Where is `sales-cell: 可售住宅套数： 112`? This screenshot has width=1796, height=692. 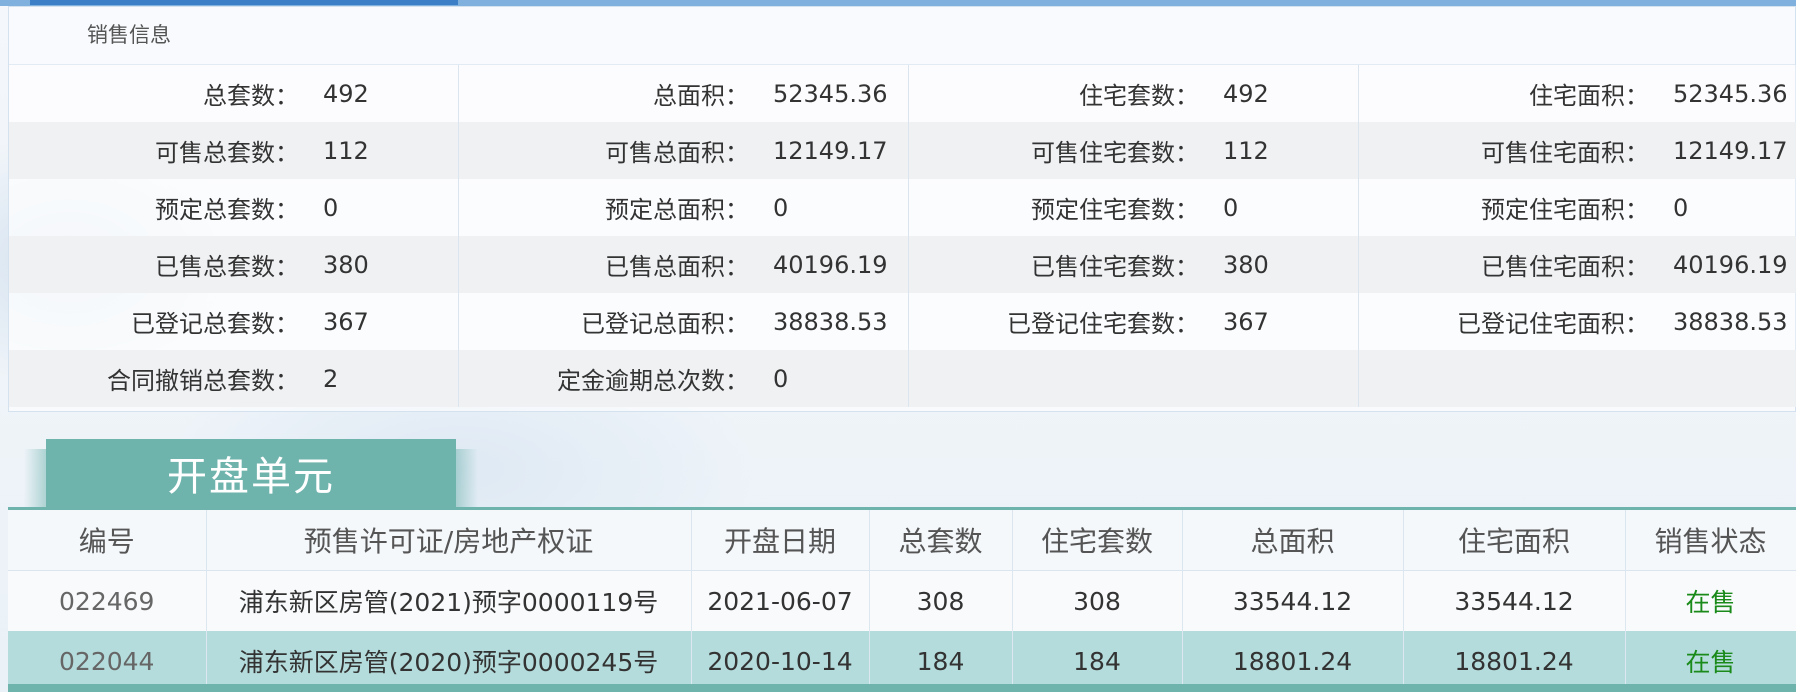
sales-cell: 可售住宅套数： 112 is located at coordinates (1134, 150).